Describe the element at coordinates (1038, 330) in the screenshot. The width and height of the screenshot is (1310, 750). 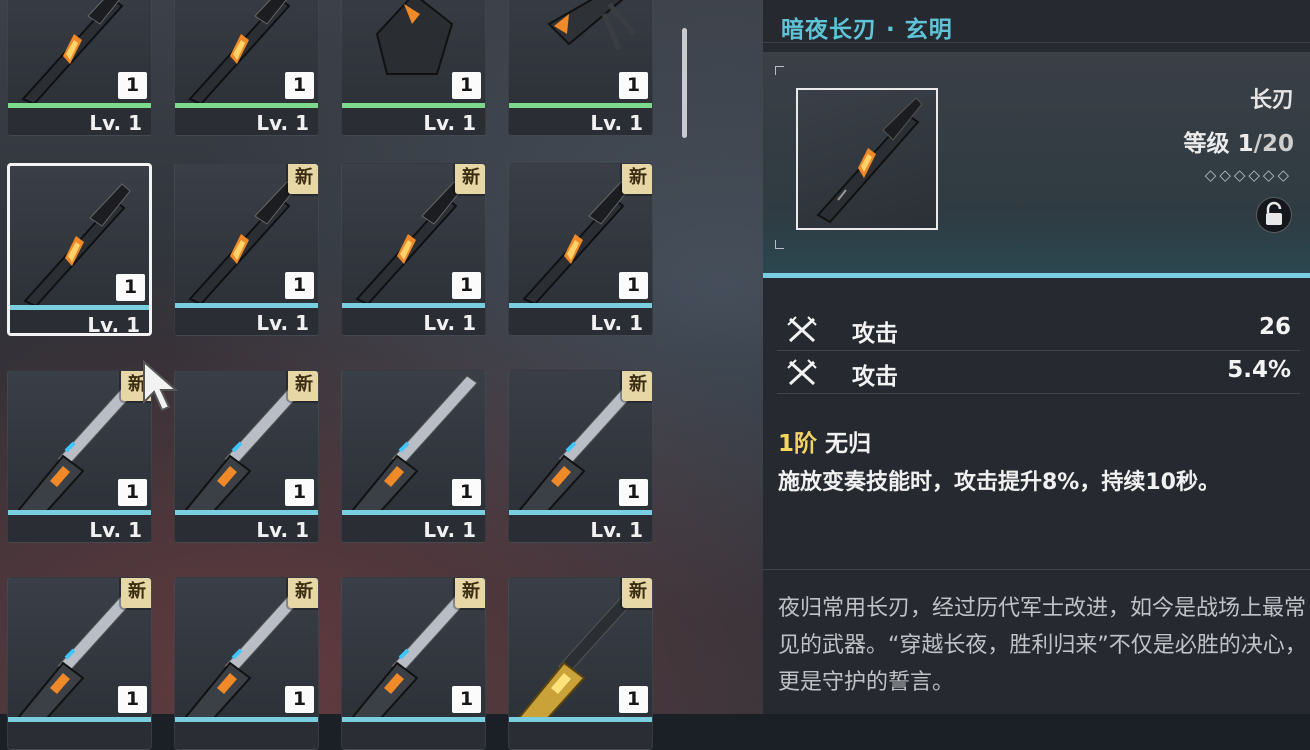
I see `stat-row: 攻击 26` at that location.